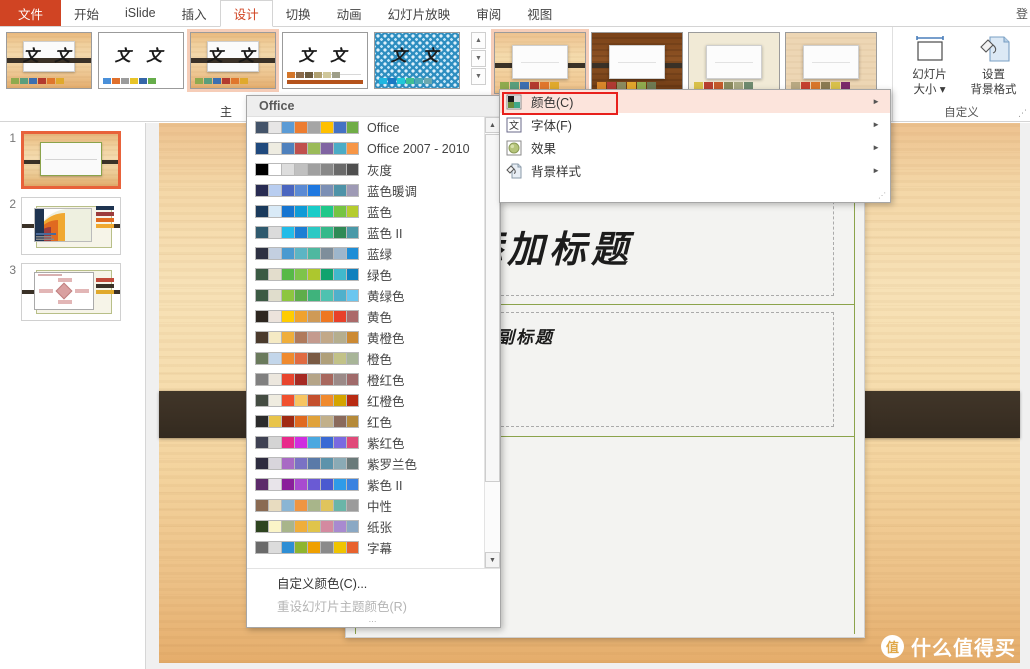 Image resolution: width=1030 pixels, height=669 pixels. I want to click on effects-icon, so click(514, 148).